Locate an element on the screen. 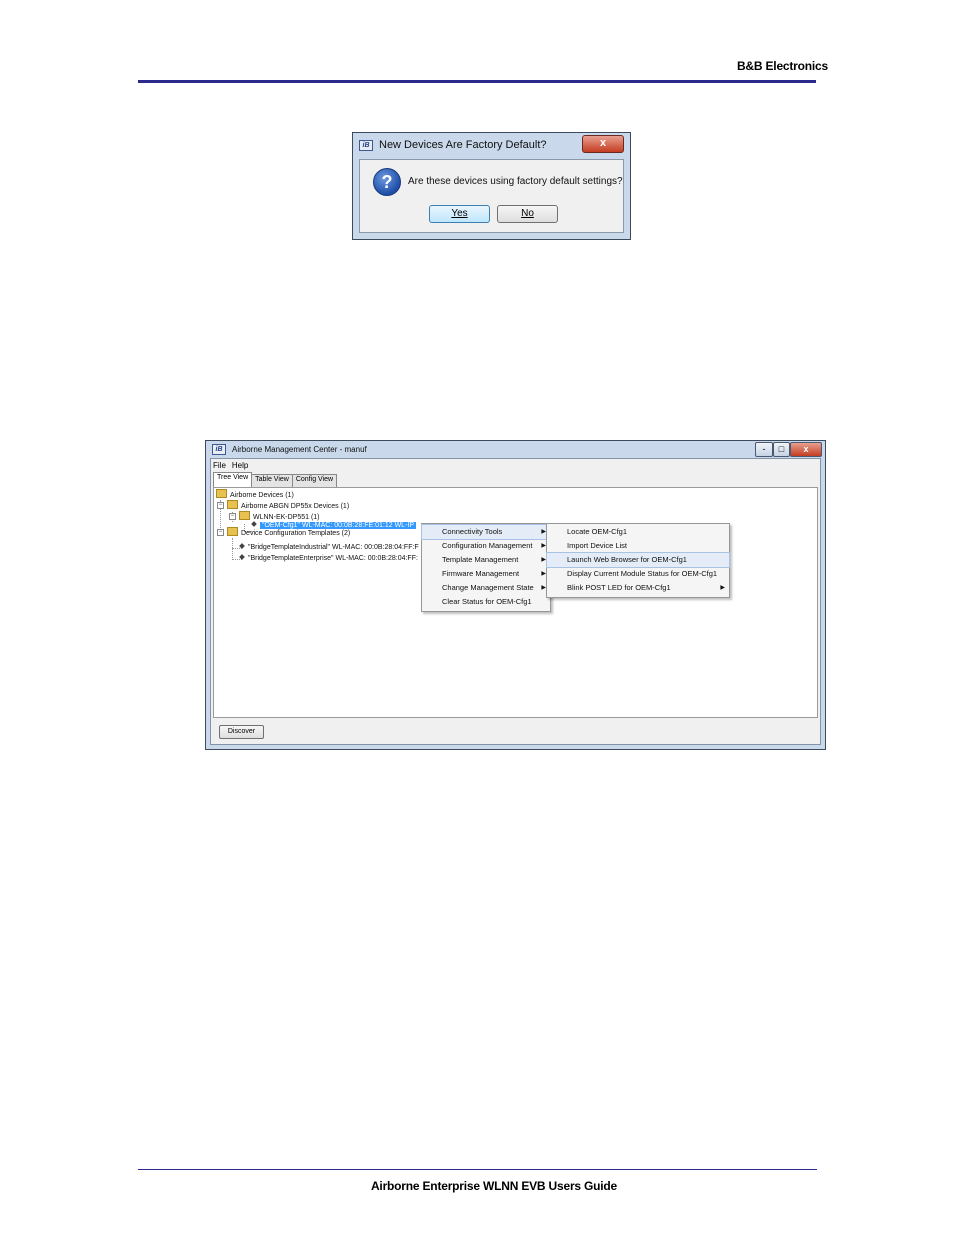 The height and width of the screenshot is (1235, 954). app-close-button: x is located at coordinates (806, 449).